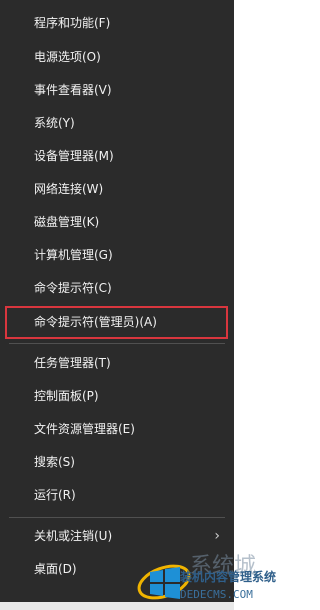 The height and width of the screenshot is (610, 320). I want to click on menu-item-computer-management: 计算机管理(G), so click(117, 255).